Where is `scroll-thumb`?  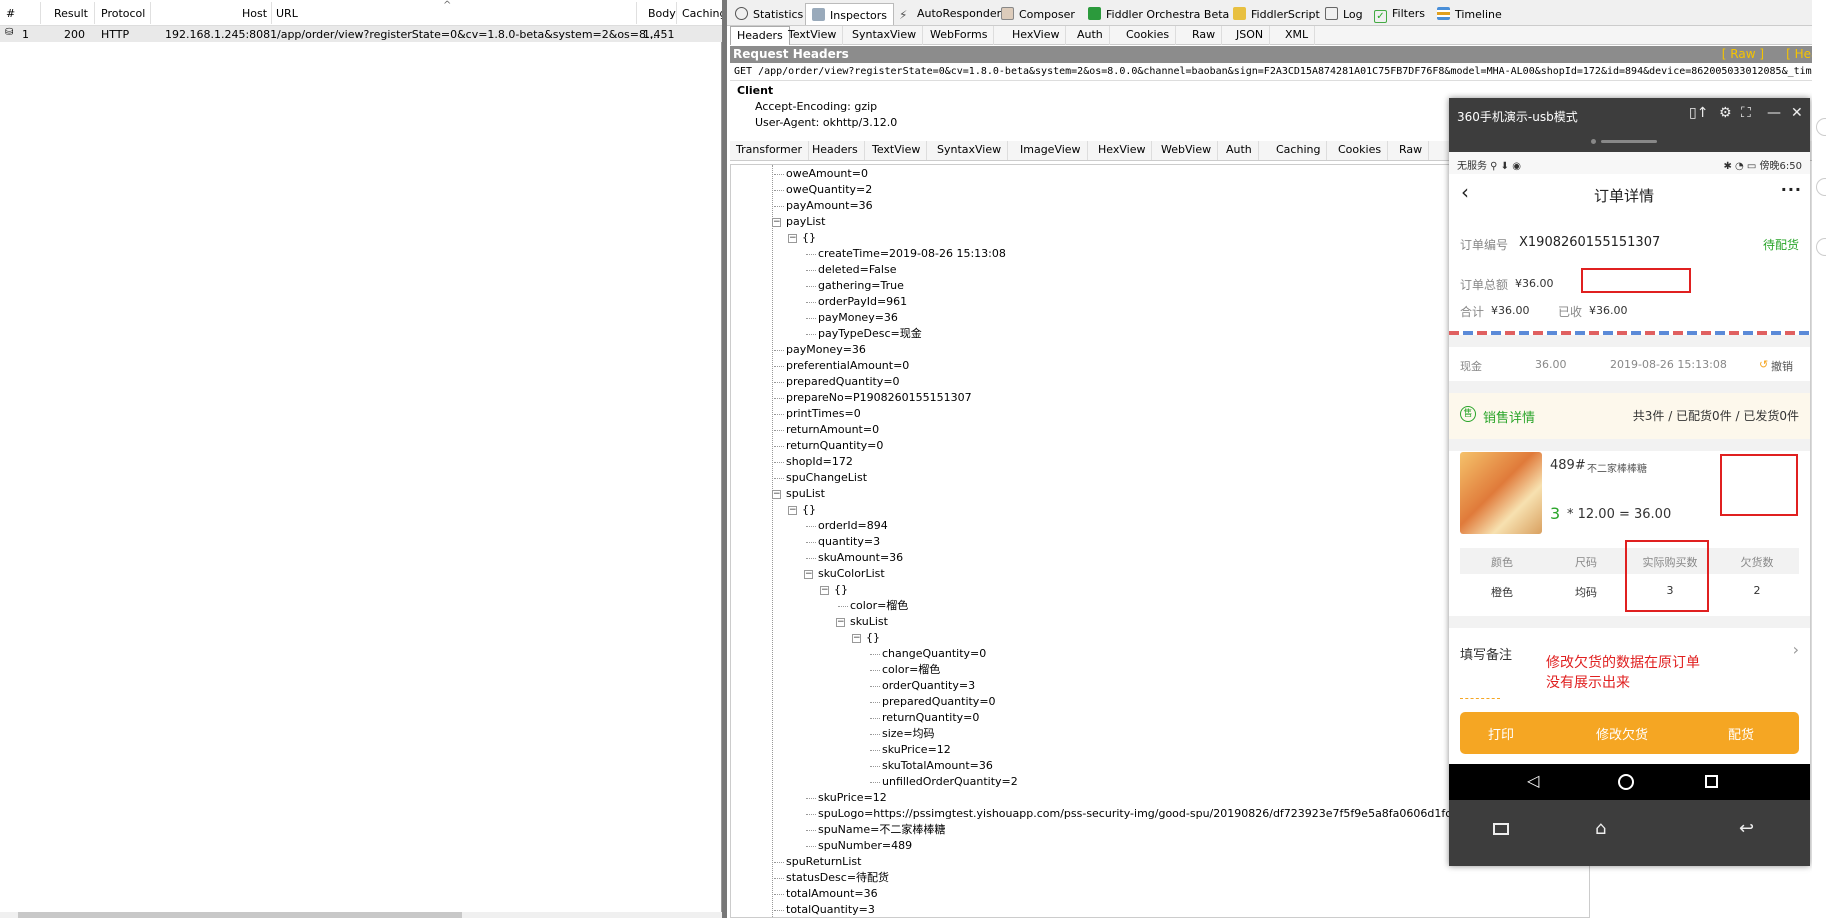
scroll-thumb is located at coordinates (240, 915).